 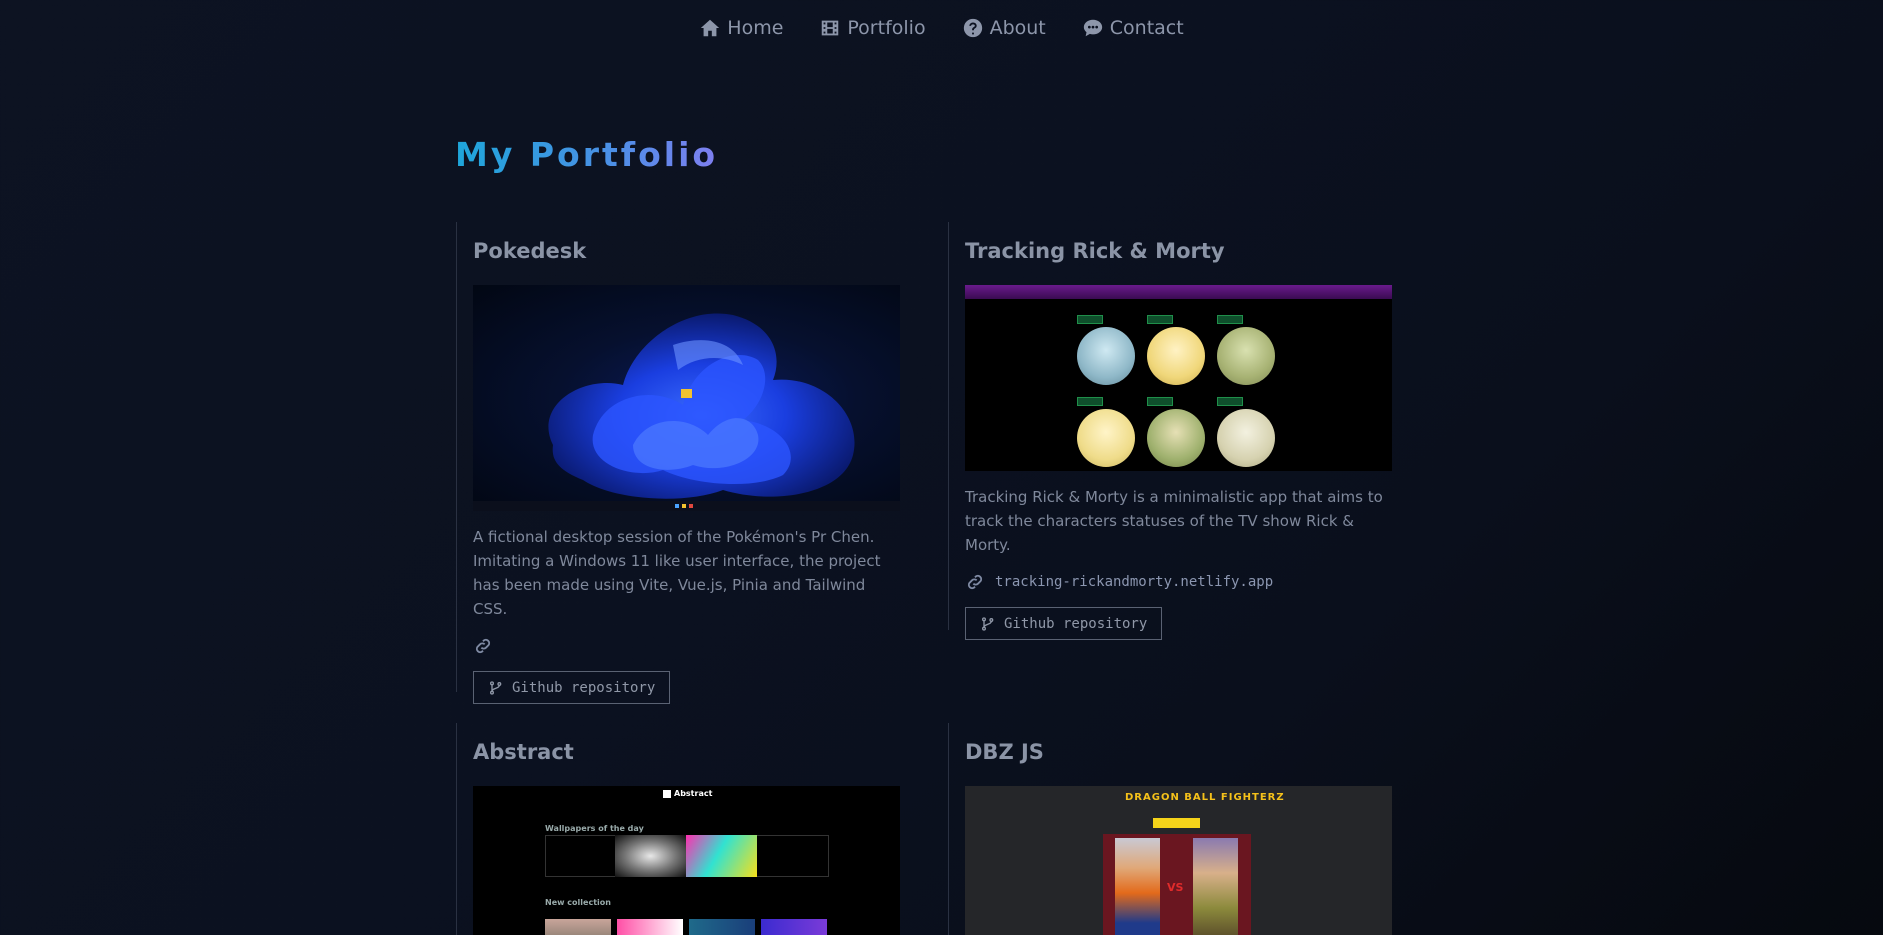 What do you see at coordinates (1178, 292) in the screenshot?
I see `thumb-header` at bounding box center [1178, 292].